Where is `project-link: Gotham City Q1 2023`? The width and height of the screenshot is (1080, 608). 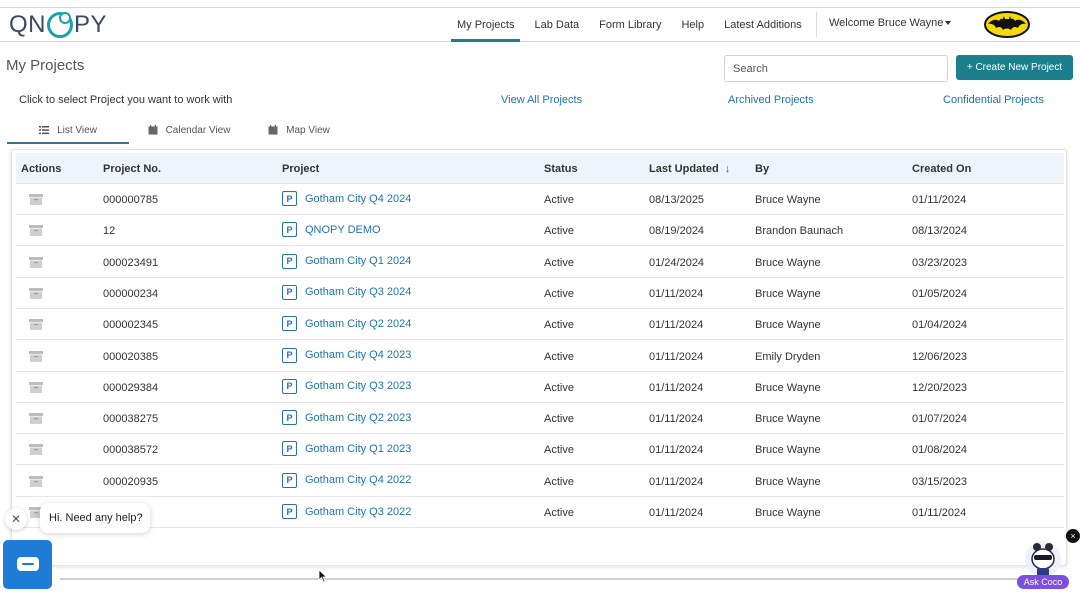 project-link: Gotham City Q1 2023 is located at coordinates (358, 449).